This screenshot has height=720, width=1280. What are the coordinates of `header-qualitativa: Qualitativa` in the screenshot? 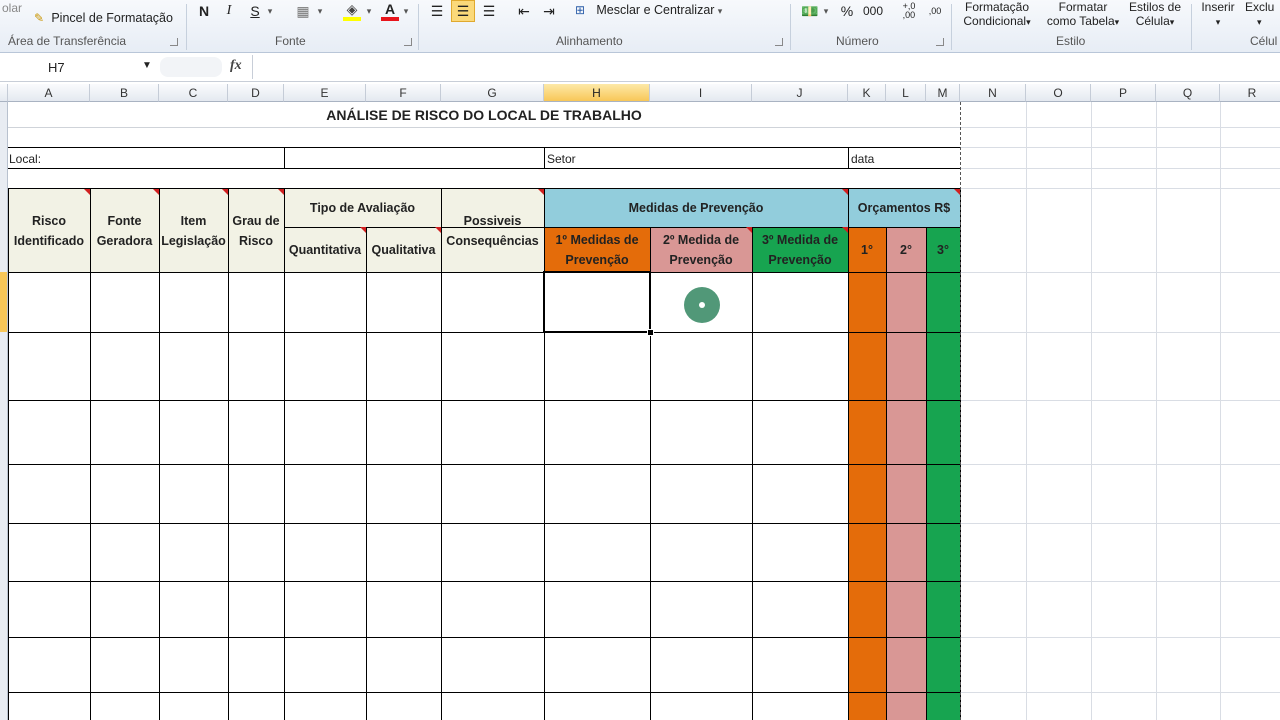 It's located at (403, 249).